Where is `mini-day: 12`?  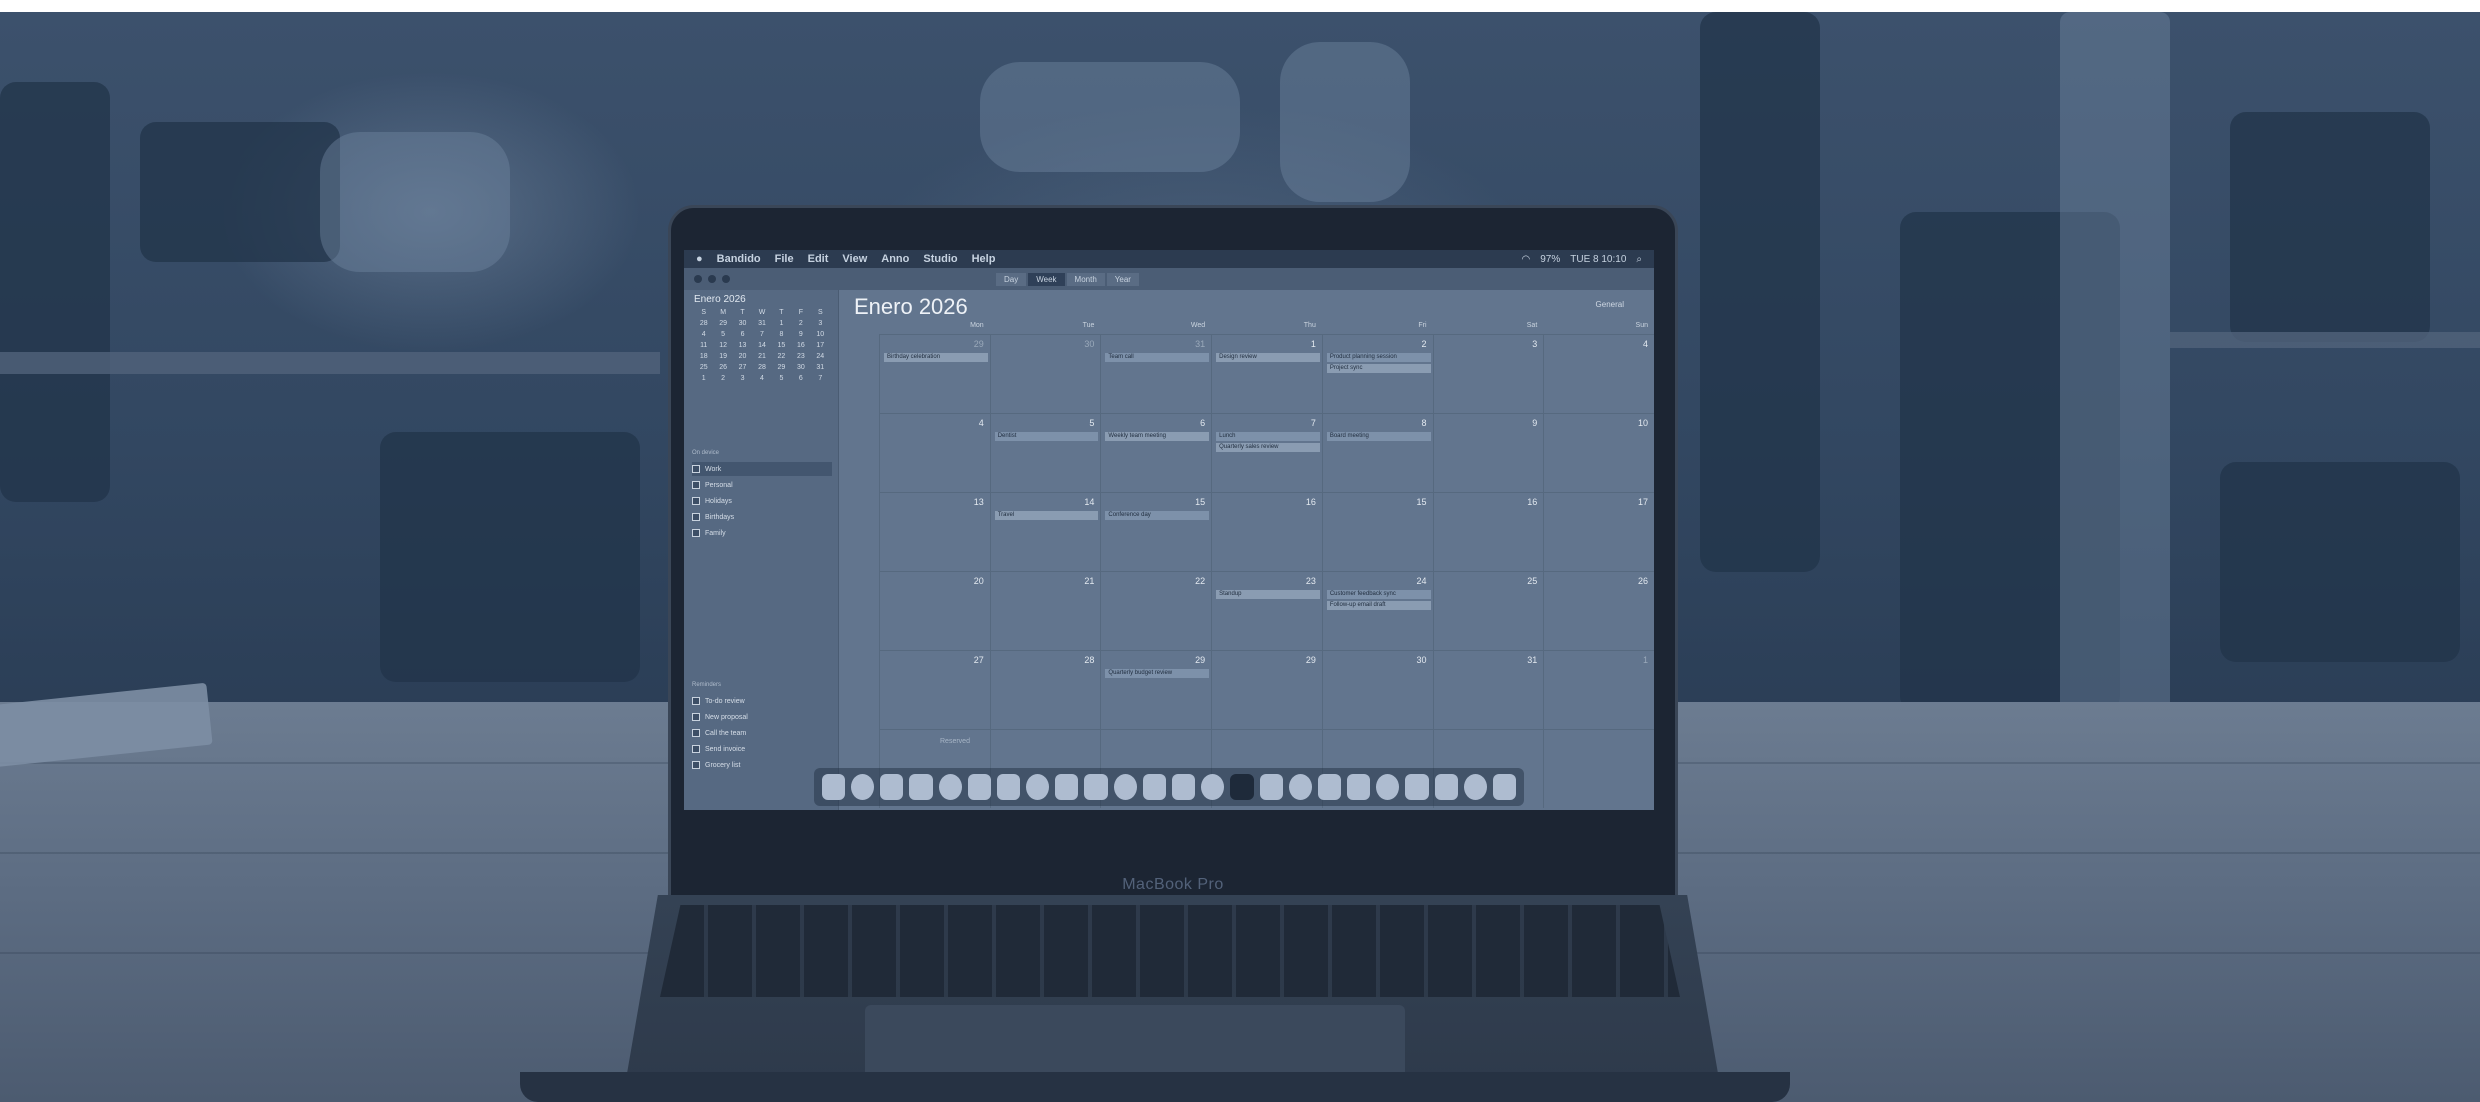
mini-day: 12 is located at coordinates (722, 345).